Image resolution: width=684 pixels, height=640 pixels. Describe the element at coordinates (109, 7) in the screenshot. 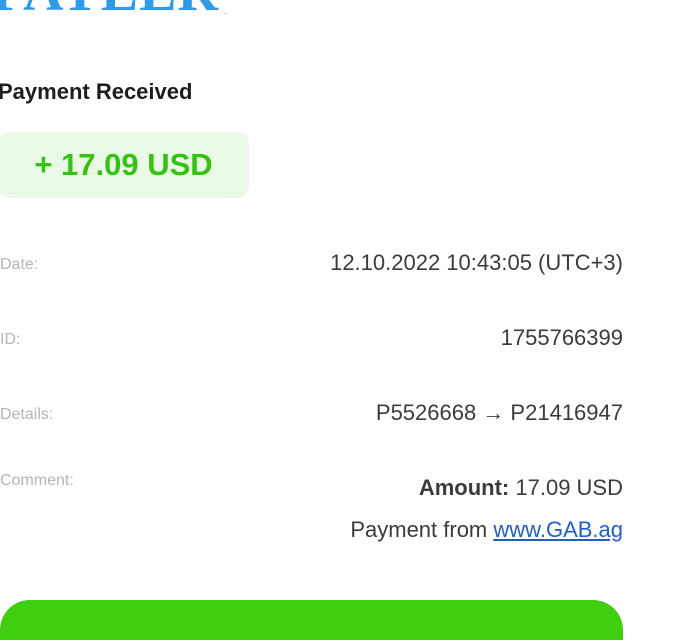

I see `logo-text: PAYEER` at that location.